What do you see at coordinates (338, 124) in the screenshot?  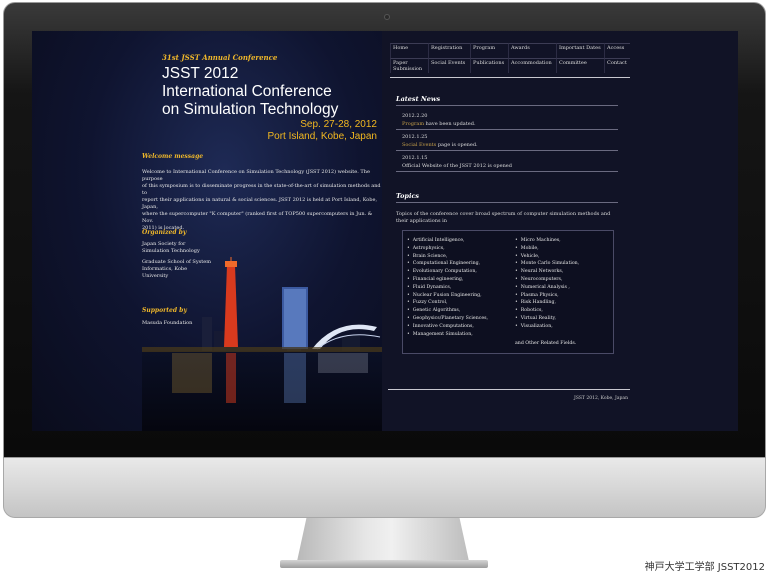 I see `conference-date: Sep. 27-28, 2012` at bounding box center [338, 124].